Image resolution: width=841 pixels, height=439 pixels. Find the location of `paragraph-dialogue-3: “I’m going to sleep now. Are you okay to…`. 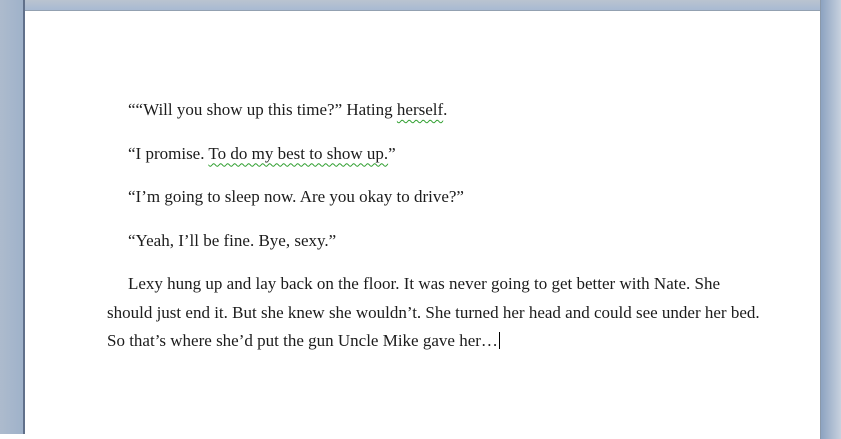

paragraph-dialogue-3: “I’m going to sleep now. Are you okay to… is located at coordinates (464, 197).